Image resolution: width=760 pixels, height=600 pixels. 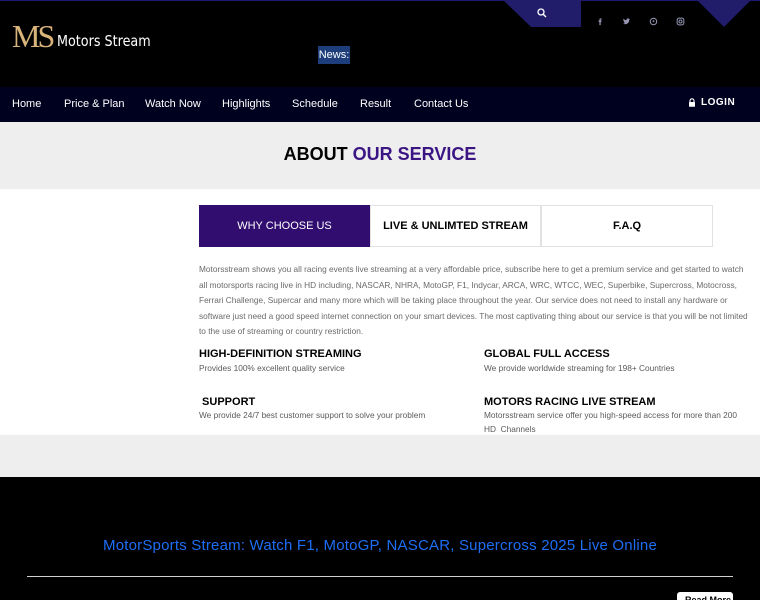 I want to click on login-label: LOGIN, so click(x=718, y=102).